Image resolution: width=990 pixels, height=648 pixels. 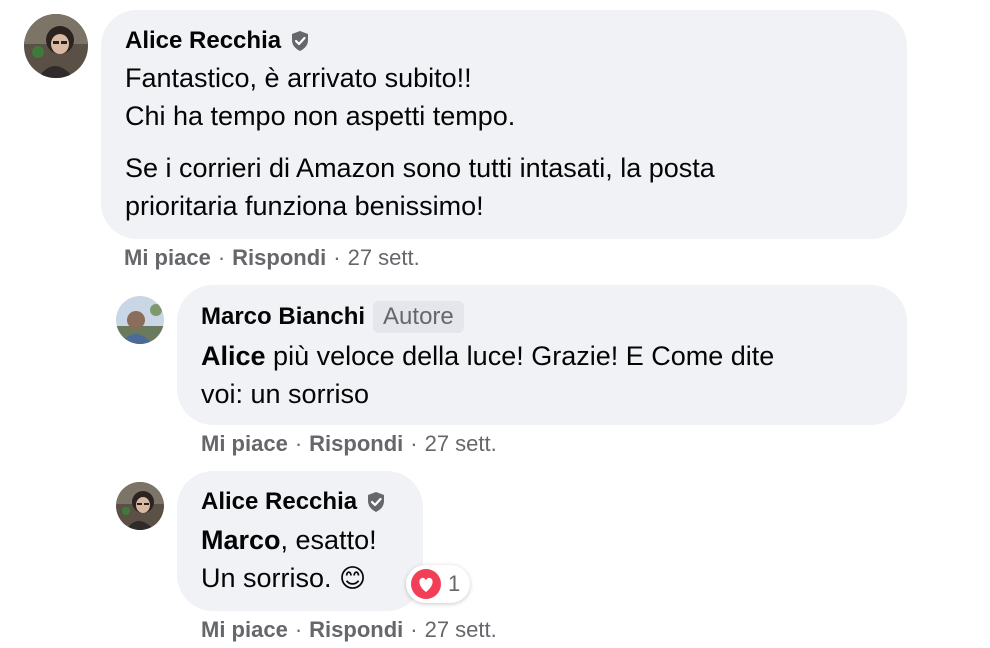 I want to click on reply-text-line: Marco, esatto!, so click(x=300, y=540).